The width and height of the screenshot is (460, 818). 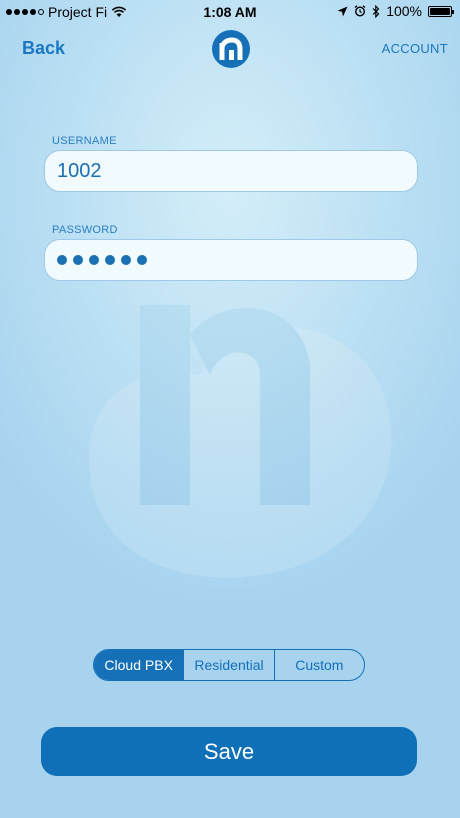 What do you see at coordinates (342, 11) in the screenshot?
I see `location-arrow-icon` at bounding box center [342, 11].